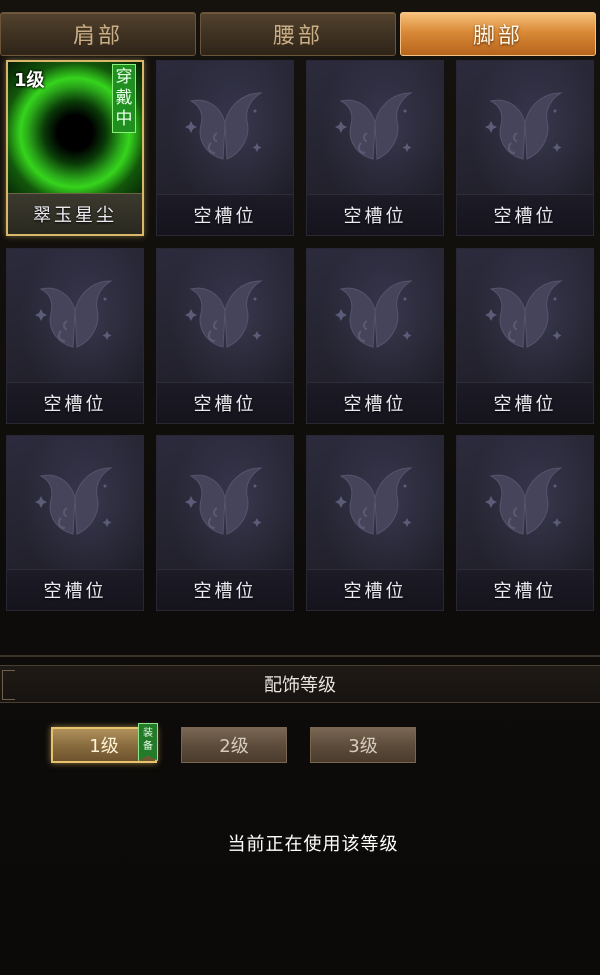  What do you see at coordinates (300, 656) in the screenshot?
I see `divider` at bounding box center [300, 656].